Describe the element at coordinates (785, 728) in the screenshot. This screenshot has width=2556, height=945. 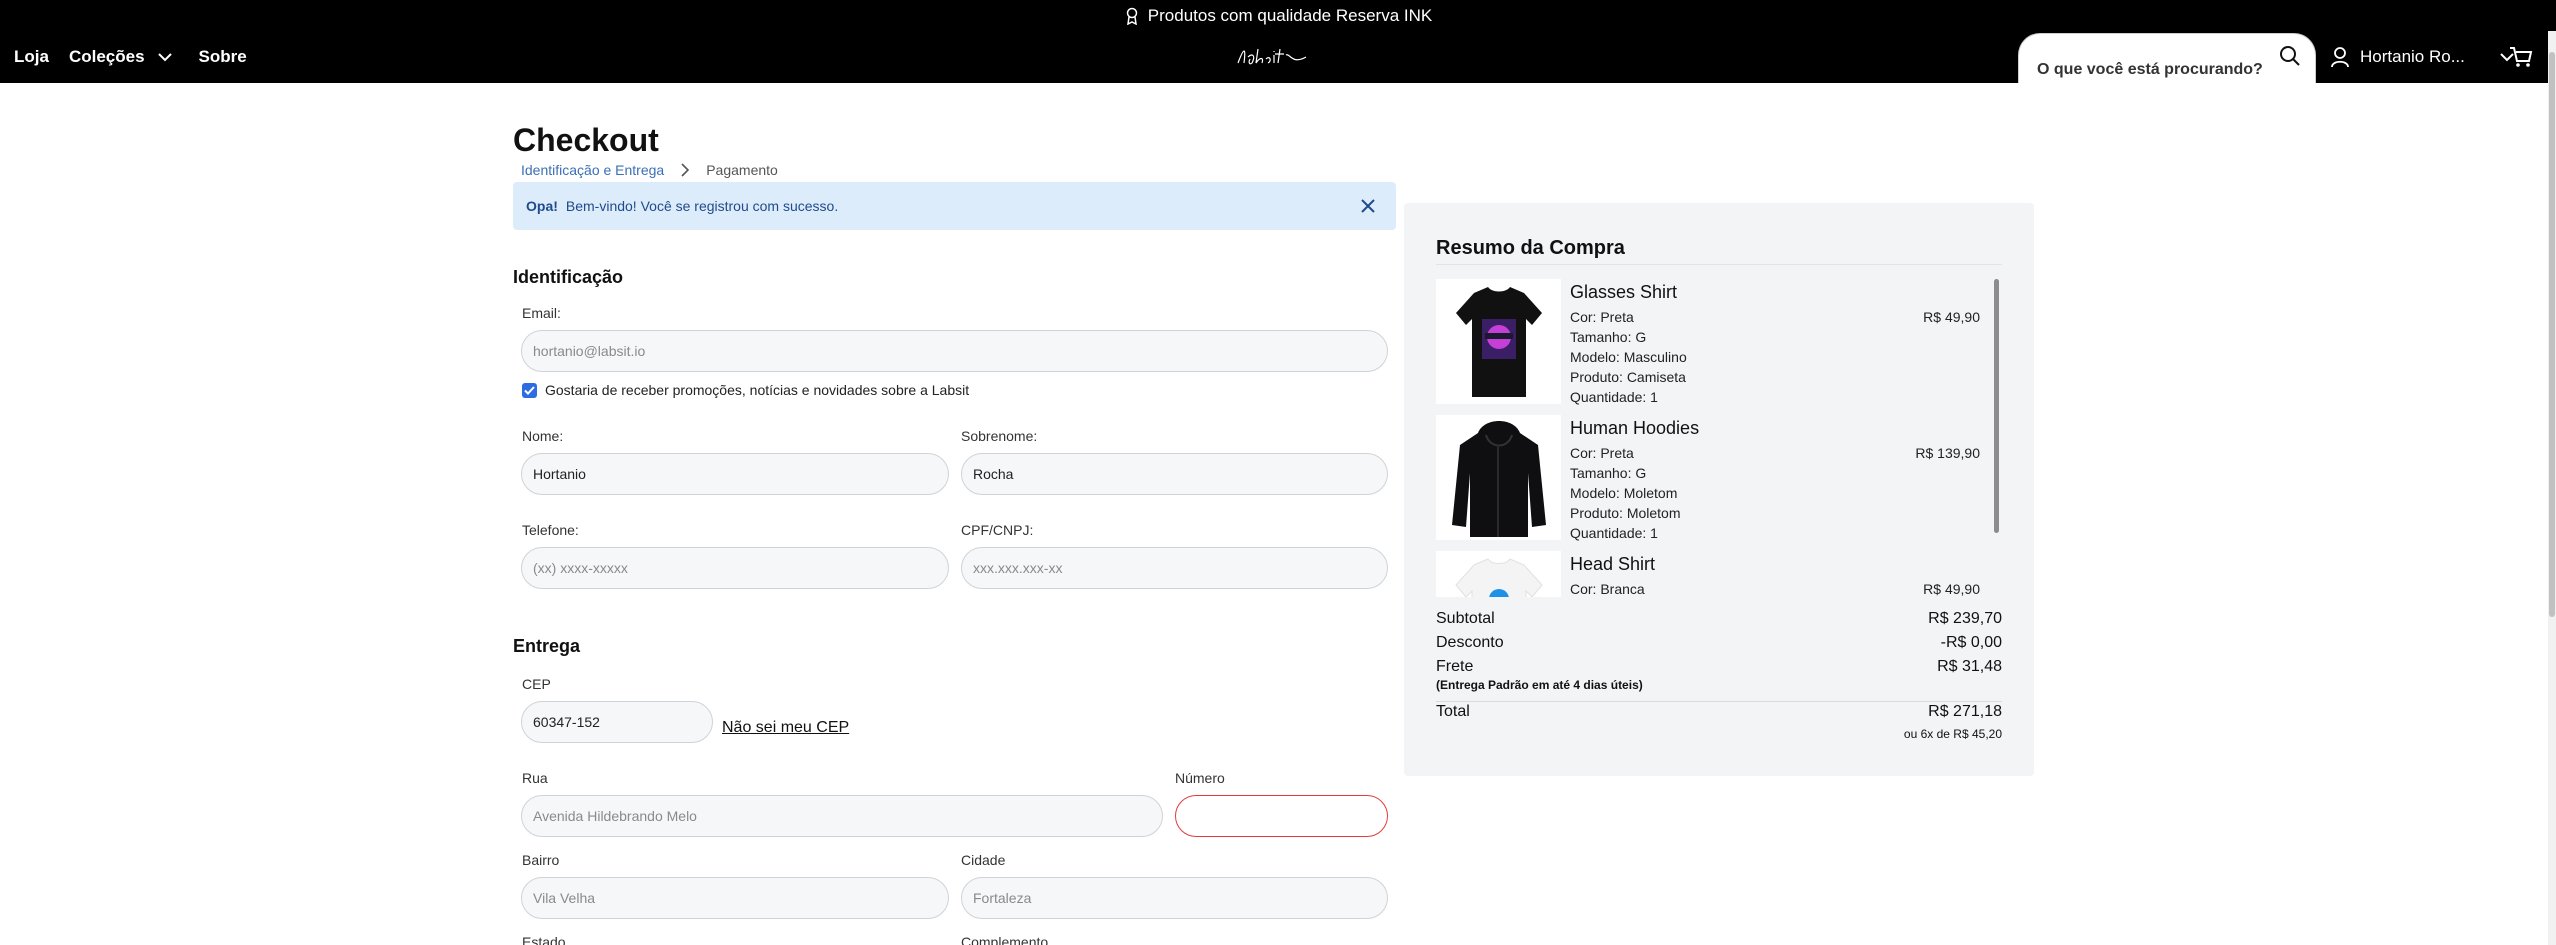
I see `cep-help-link: Não sei meu CEP` at that location.